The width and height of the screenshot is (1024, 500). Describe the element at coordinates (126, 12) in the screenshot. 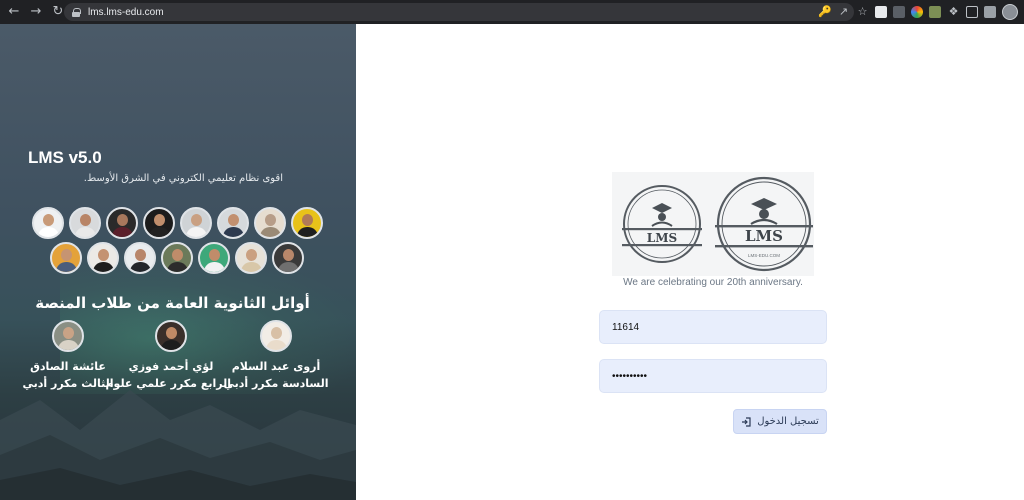

I see `url-text: lms.lms-edu.com` at that location.